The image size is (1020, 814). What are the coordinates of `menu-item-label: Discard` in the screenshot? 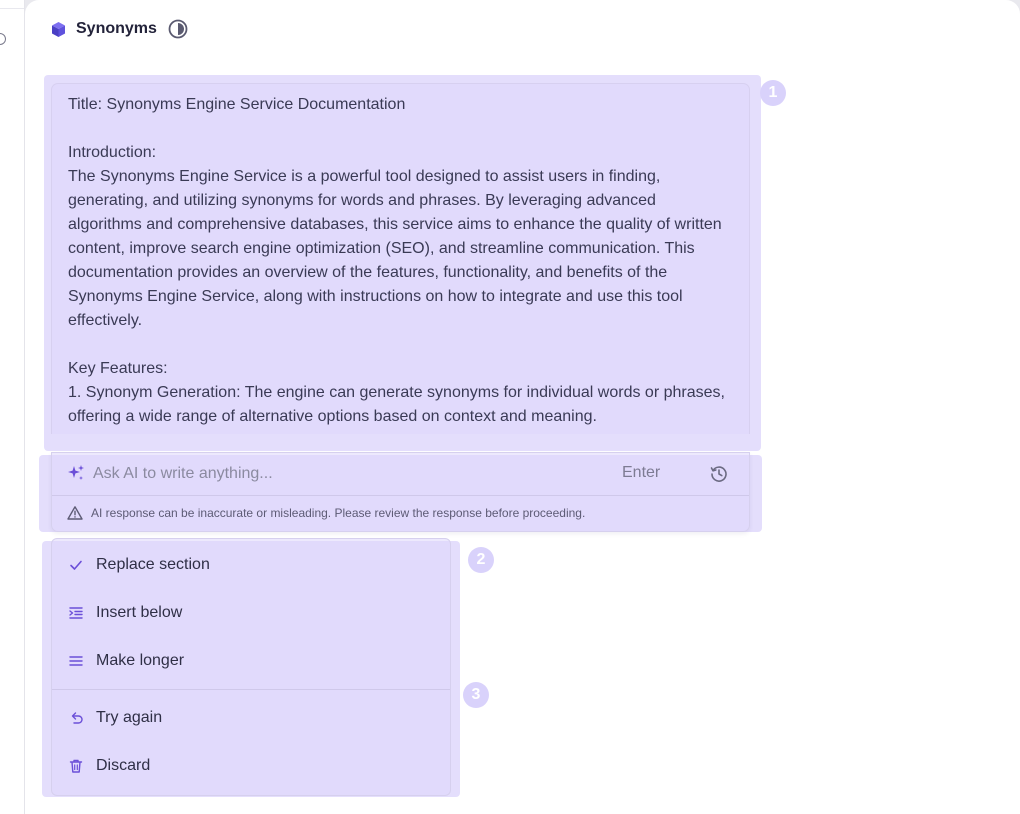 It's located at (123, 765).